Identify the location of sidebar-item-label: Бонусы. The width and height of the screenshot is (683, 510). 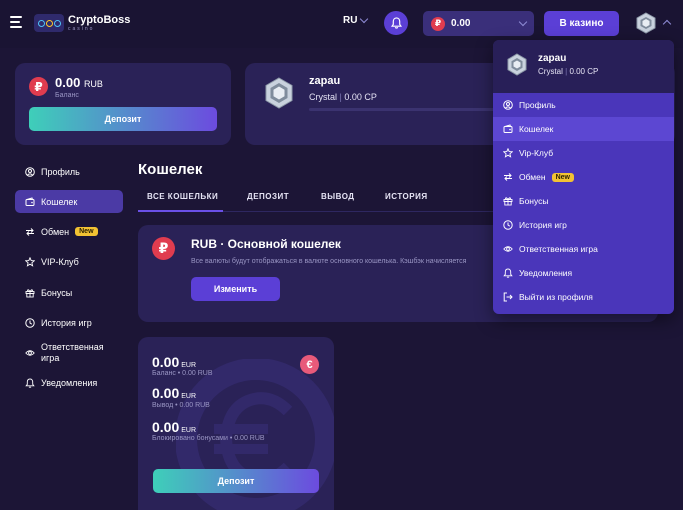
(57, 292).